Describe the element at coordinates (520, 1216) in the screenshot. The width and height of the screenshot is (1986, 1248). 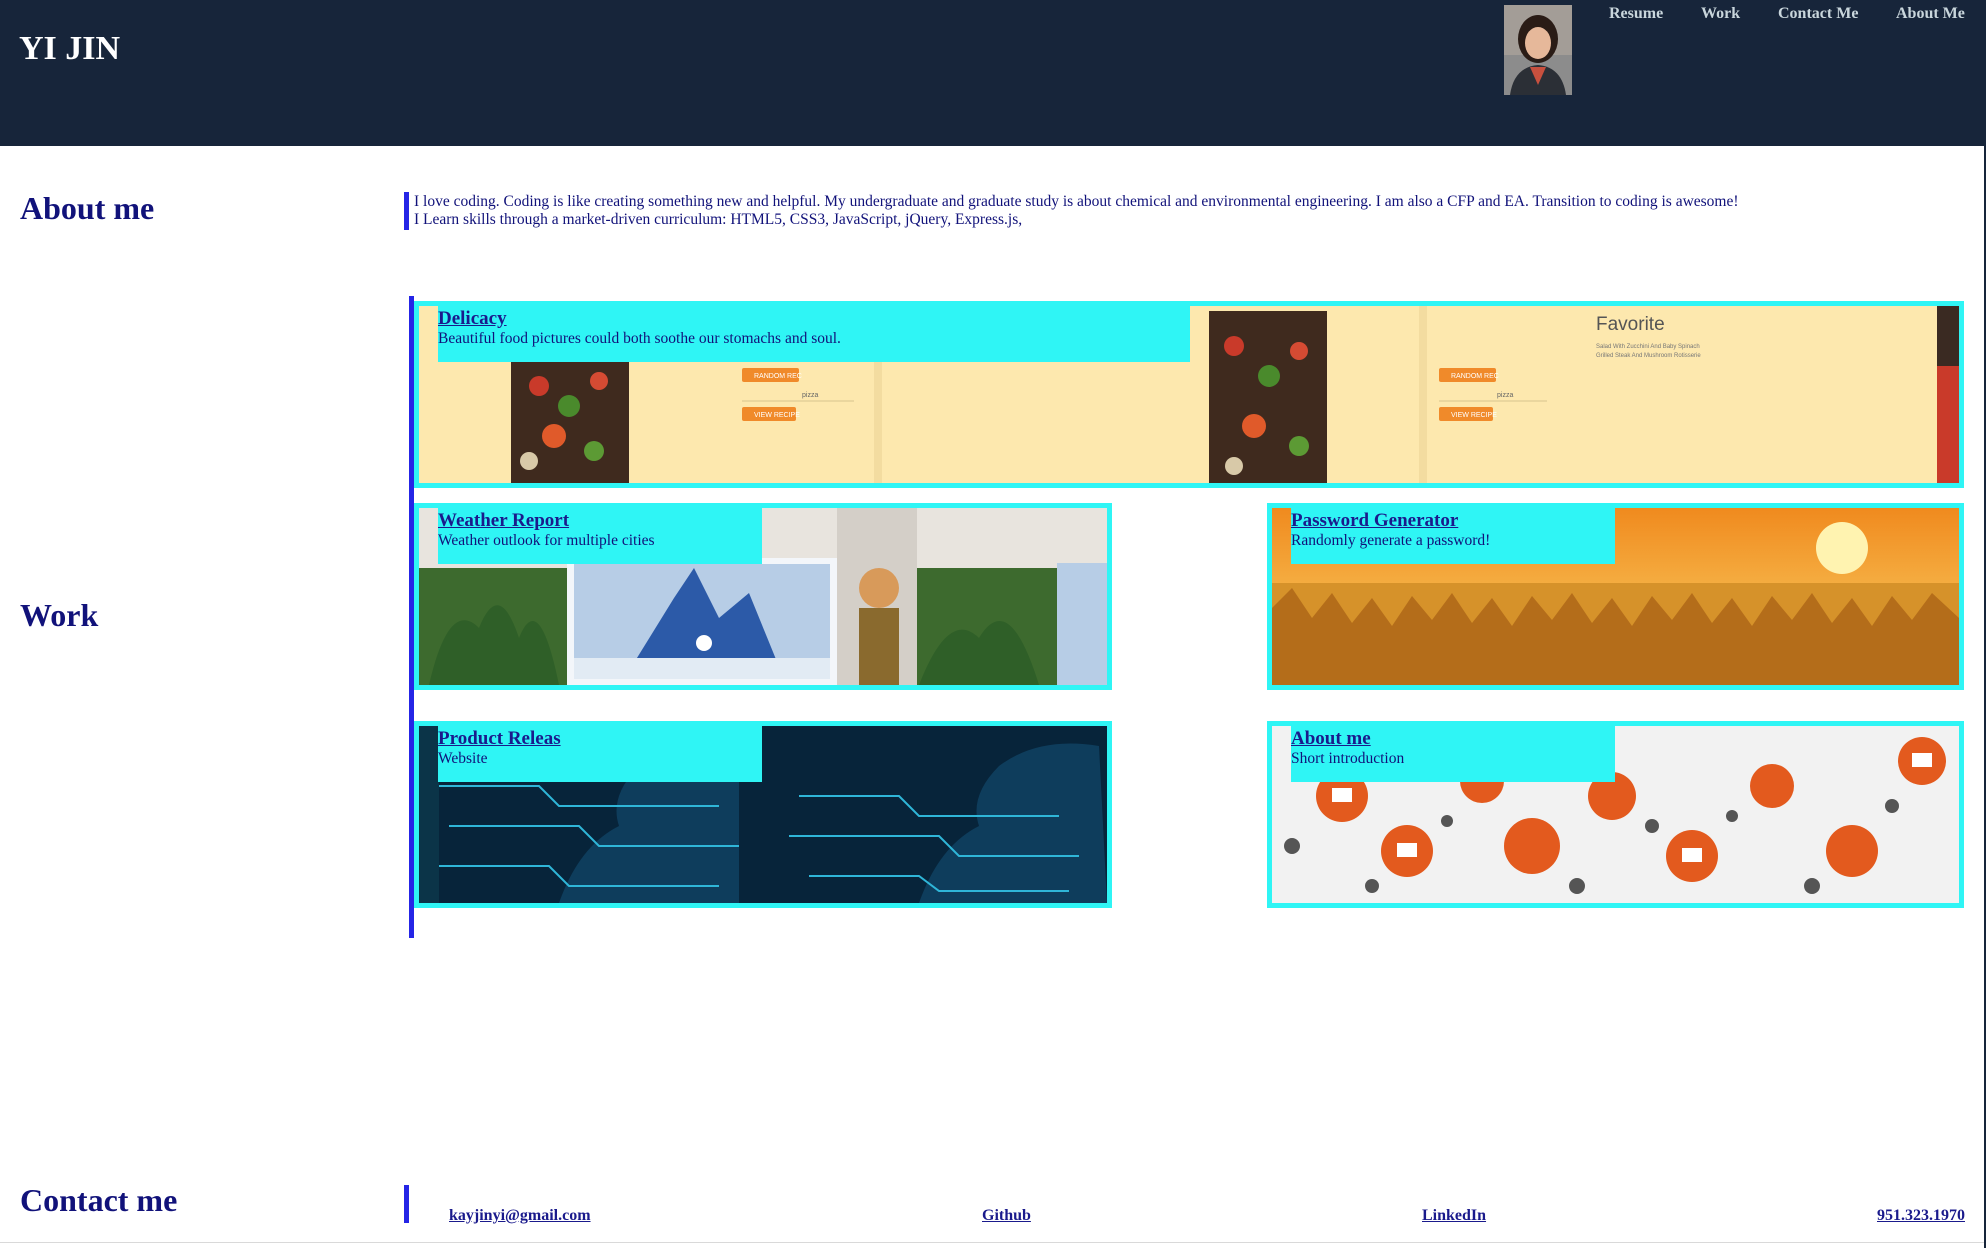
I see `contact-email-link: kayjinyi@gmail.com` at that location.